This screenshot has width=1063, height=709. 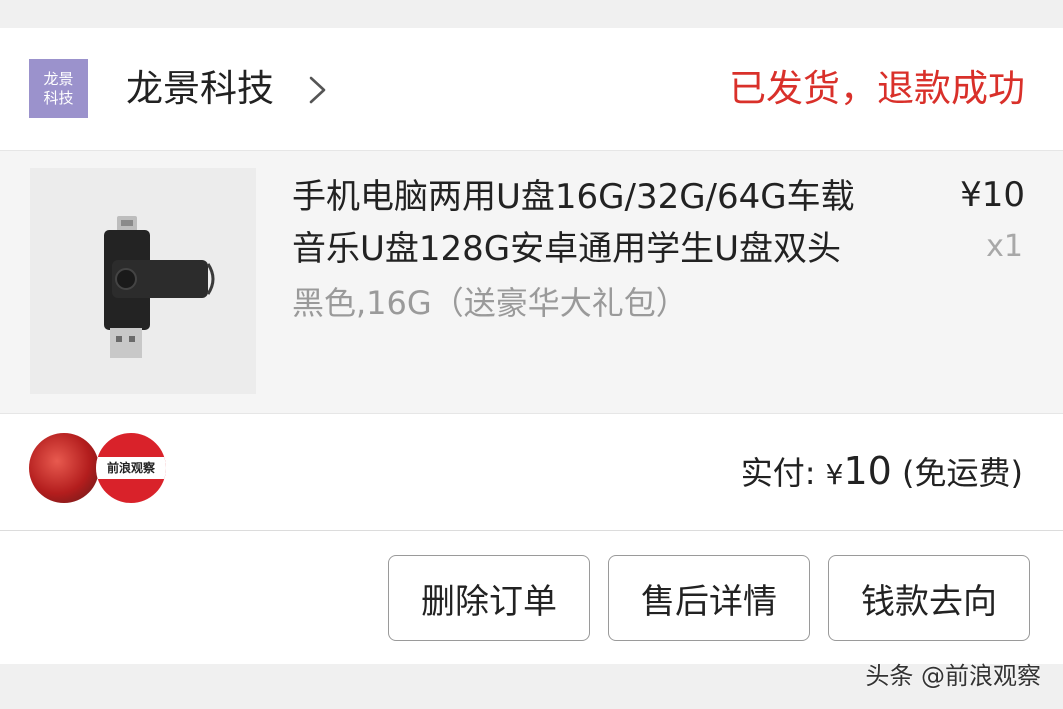 I want to click on money-destination-button: 钱款去向, so click(x=929, y=598).